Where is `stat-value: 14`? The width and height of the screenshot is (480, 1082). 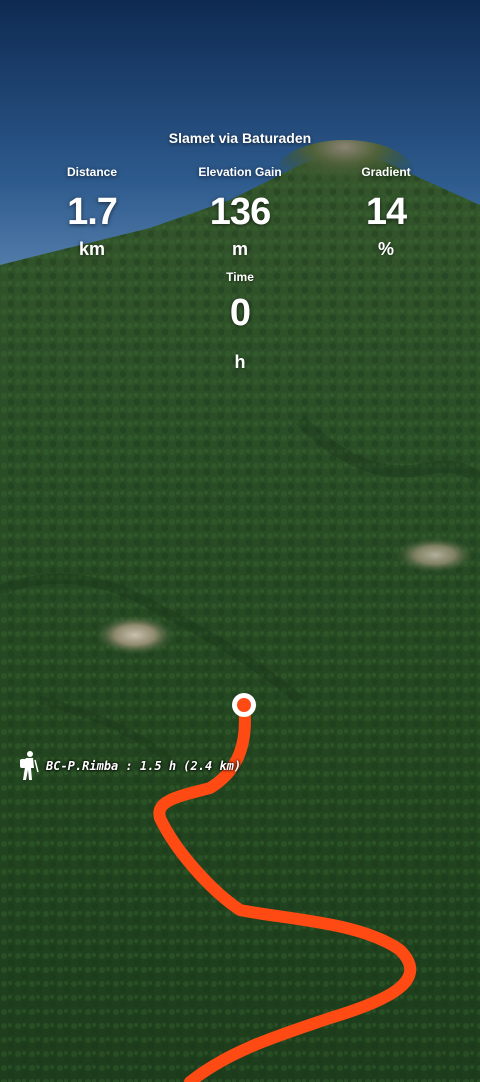
stat-value: 14 is located at coordinates (386, 212).